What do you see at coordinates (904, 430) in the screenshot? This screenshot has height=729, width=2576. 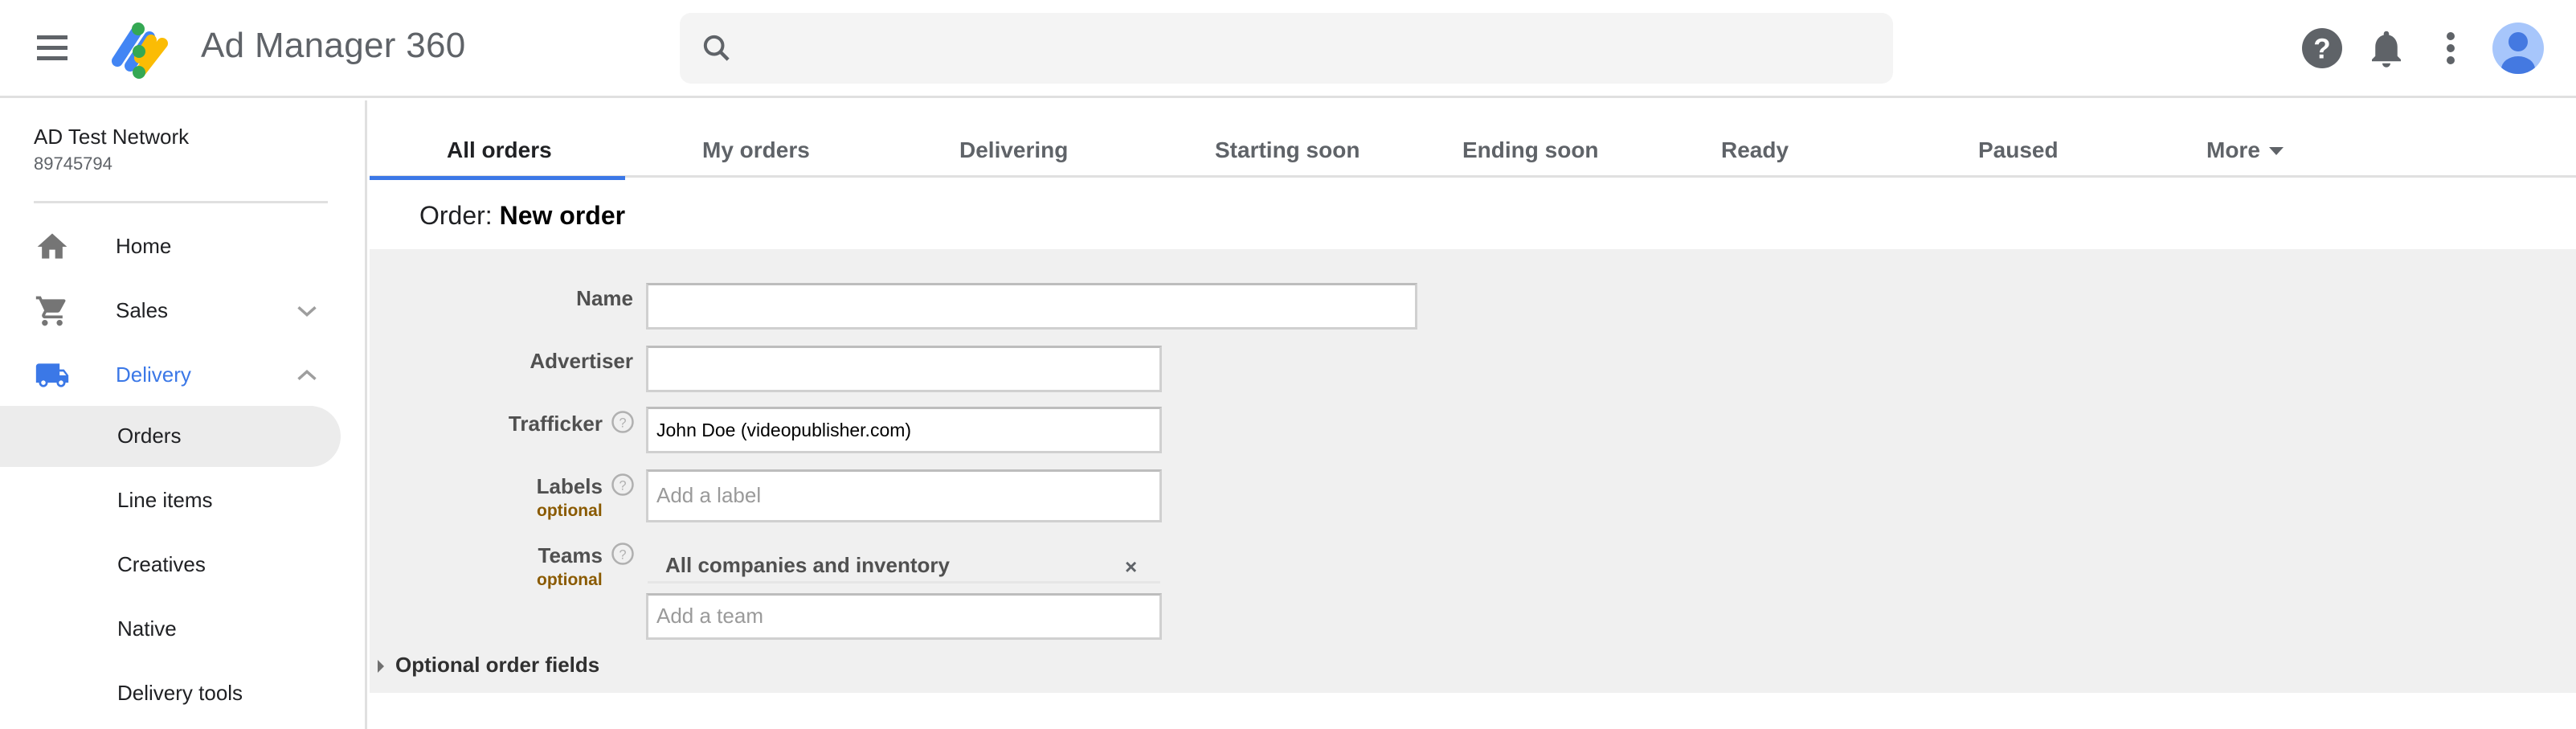 I see `trafficker-field` at bounding box center [904, 430].